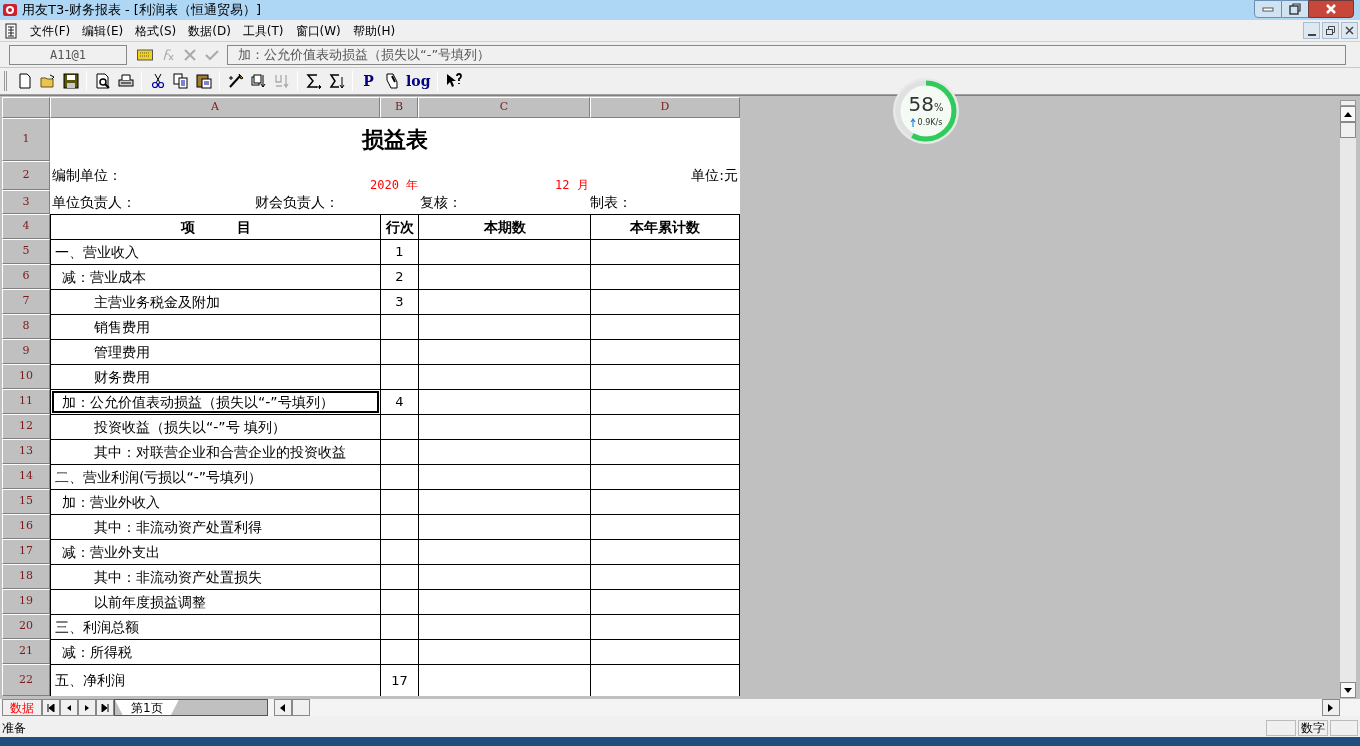 The height and width of the screenshot is (746, 1360). I want to click on column-header: A, so click(215, 107).